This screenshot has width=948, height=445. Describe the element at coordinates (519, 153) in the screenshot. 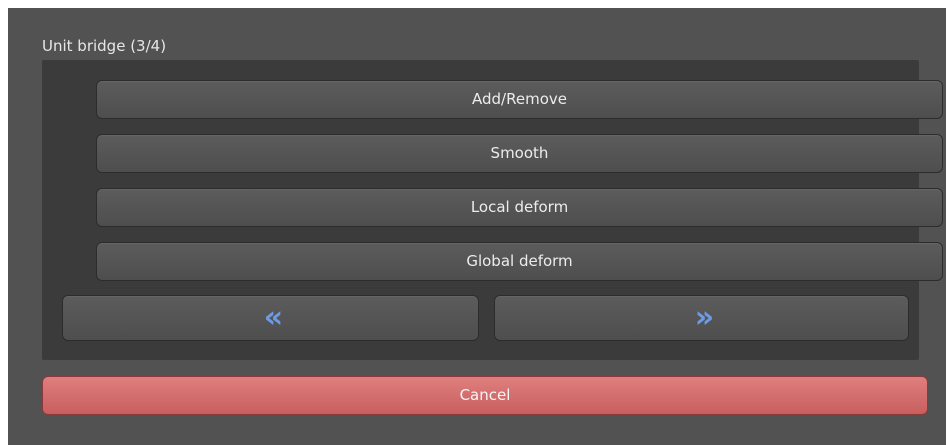

I see `smooth-button: Smooth` at that location.